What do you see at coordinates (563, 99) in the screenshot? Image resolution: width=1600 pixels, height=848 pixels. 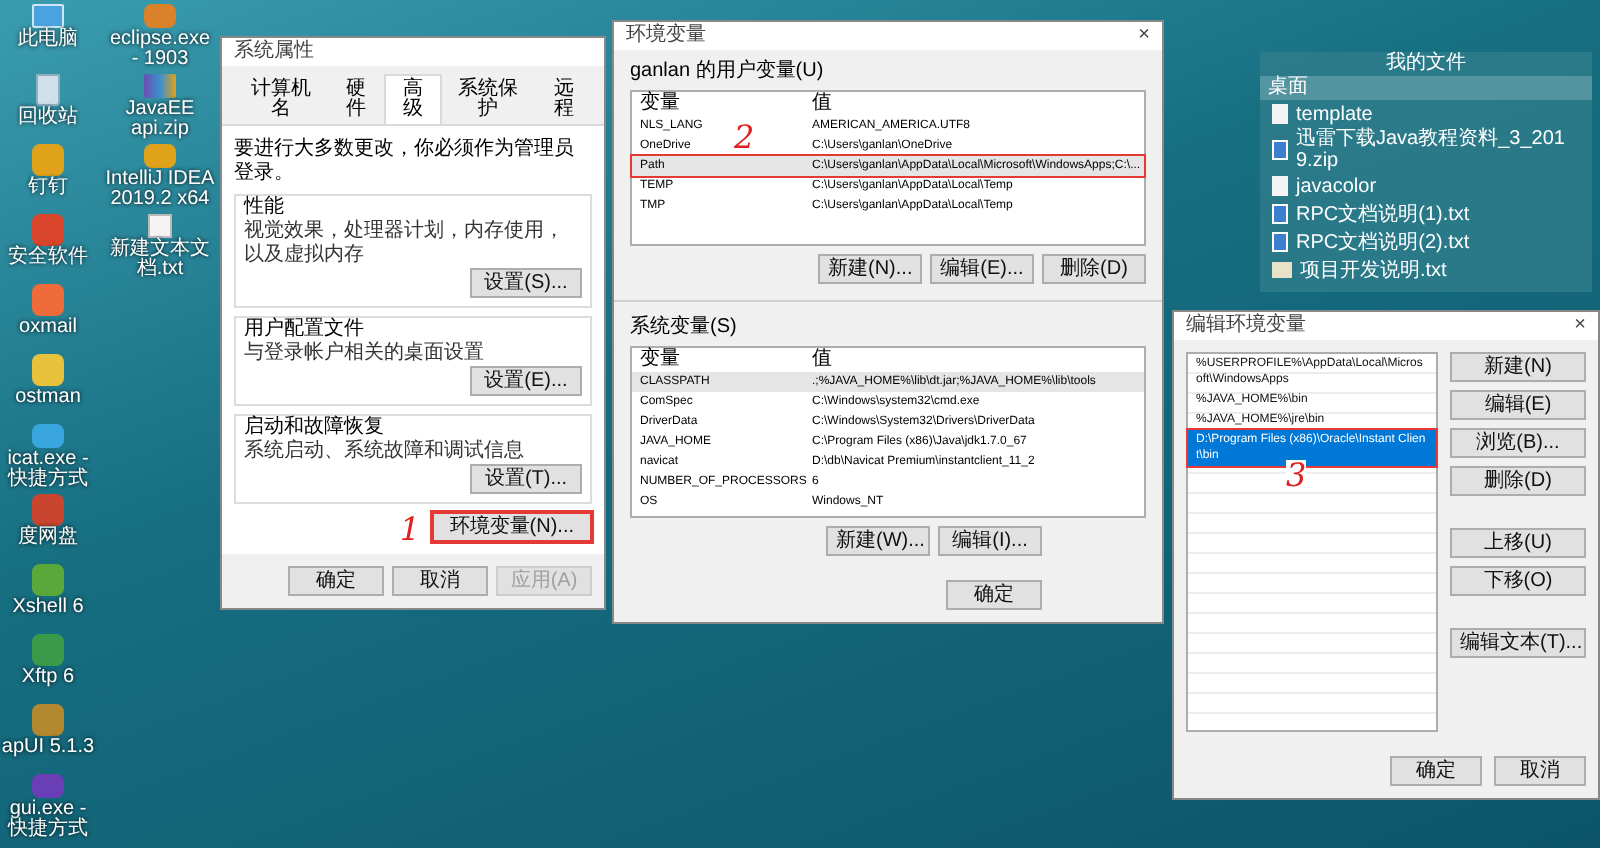 I see `tab: 远程` at bounding box center [563, 99].